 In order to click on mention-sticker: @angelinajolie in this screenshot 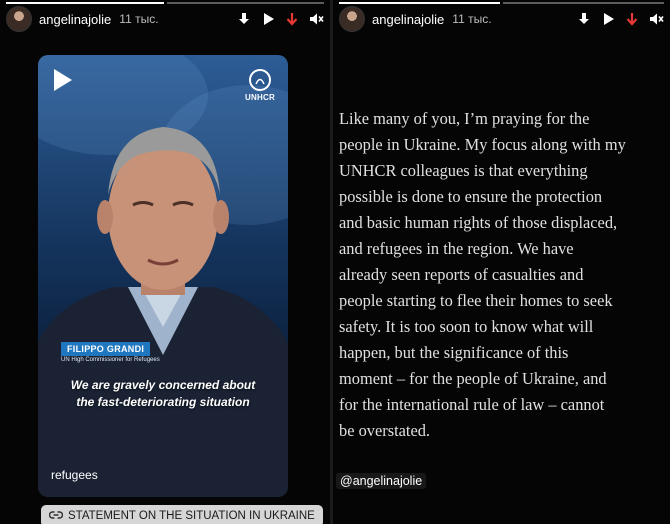, I will do `click(381, 481)`.